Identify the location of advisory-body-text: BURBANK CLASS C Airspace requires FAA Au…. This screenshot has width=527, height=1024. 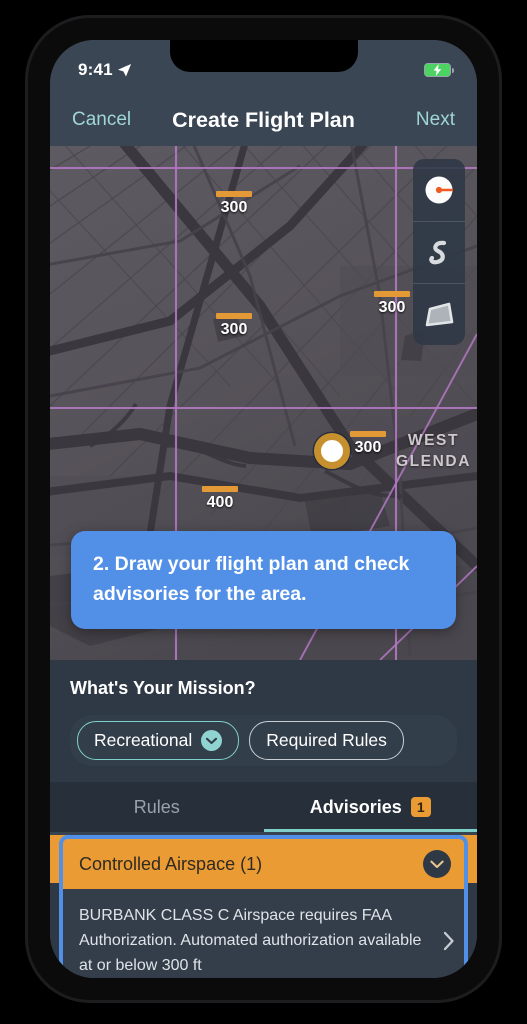
(250, 940).